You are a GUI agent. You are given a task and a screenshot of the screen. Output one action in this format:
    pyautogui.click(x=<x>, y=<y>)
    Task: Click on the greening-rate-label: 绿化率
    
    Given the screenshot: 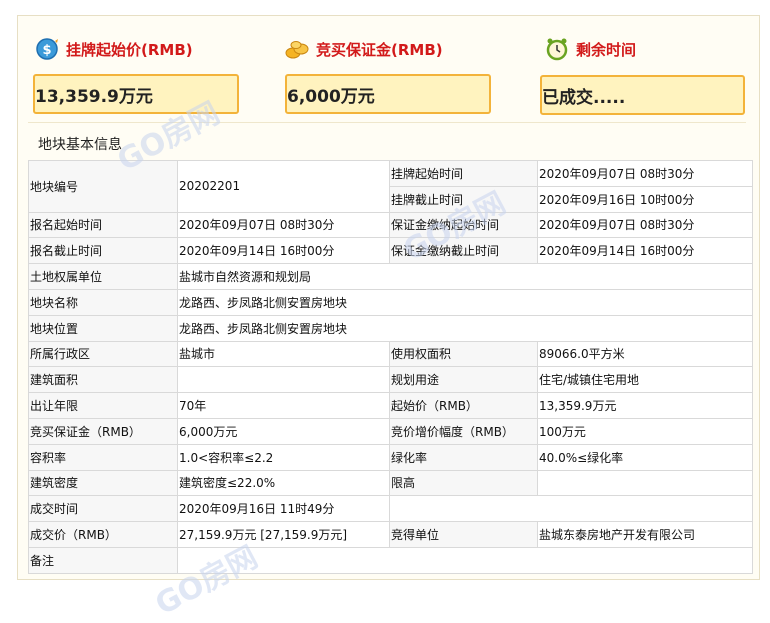 What is the action you would take?
    pyautogui.click(x=463, y=457)
    